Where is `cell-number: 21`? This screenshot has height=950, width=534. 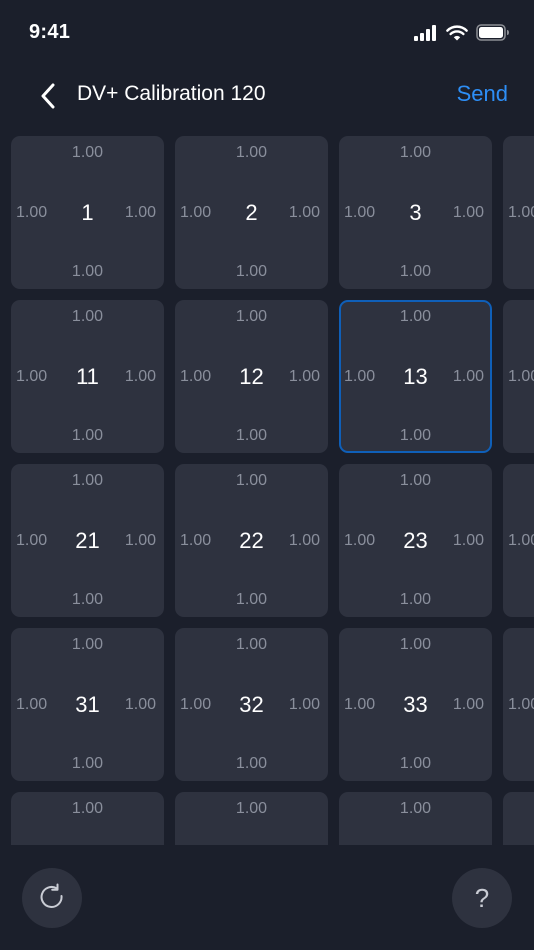
cell-number: 21 is located at coordinates (87, 540).